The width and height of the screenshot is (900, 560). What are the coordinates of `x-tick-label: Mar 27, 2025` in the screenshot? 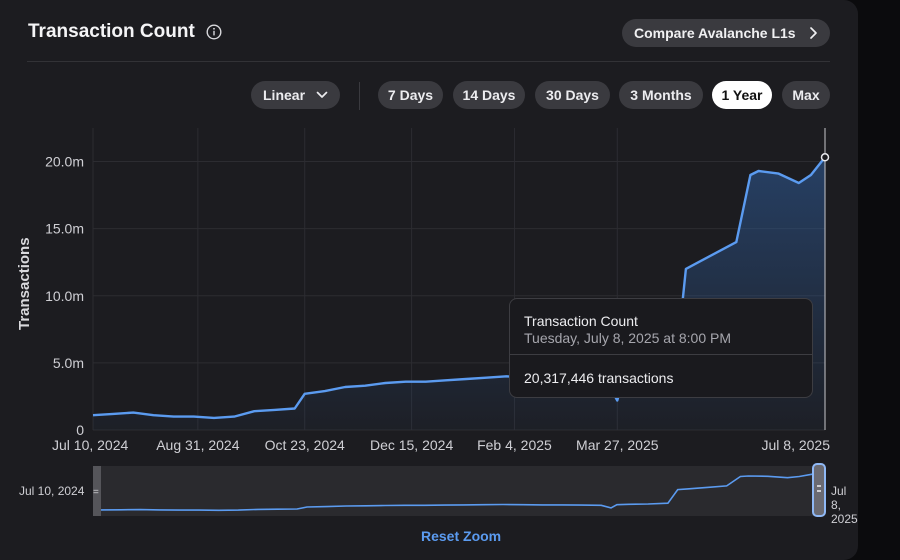 It's located at (617, 445).